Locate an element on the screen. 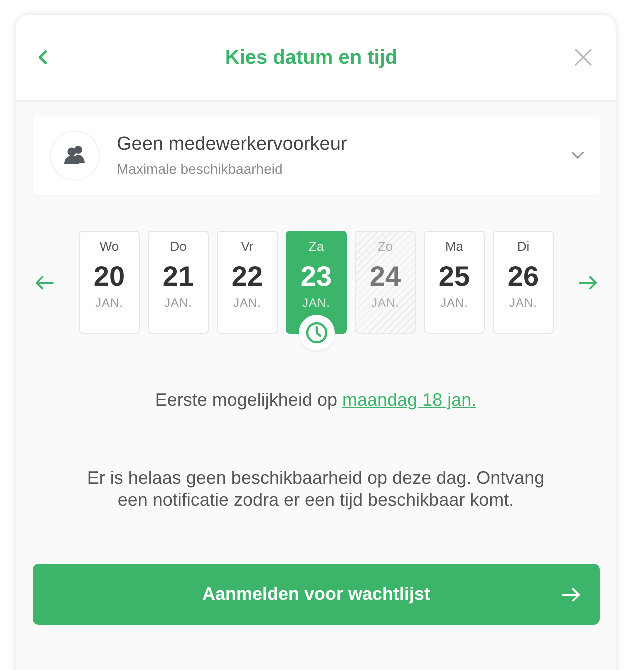 This screenshot has width=632, height=670. day-number: 22 is located at coordinates (248, 277).